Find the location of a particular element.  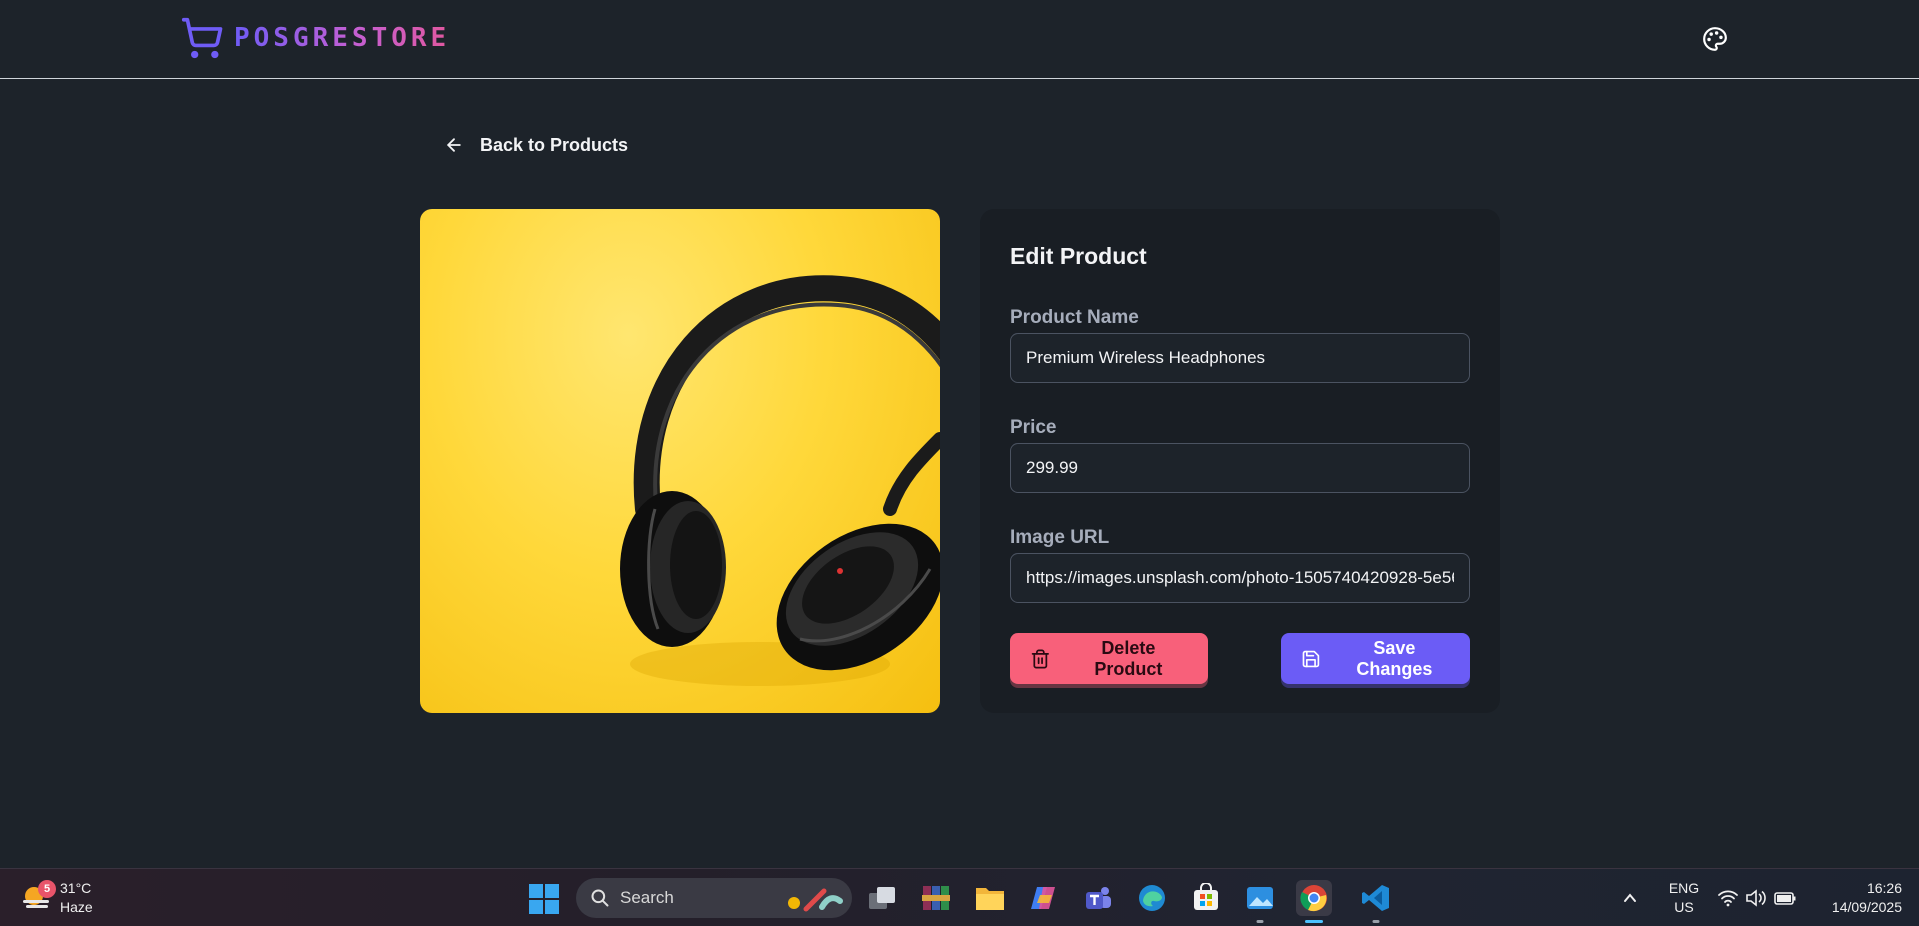

system-tray is located at coordinates (1757, 898).